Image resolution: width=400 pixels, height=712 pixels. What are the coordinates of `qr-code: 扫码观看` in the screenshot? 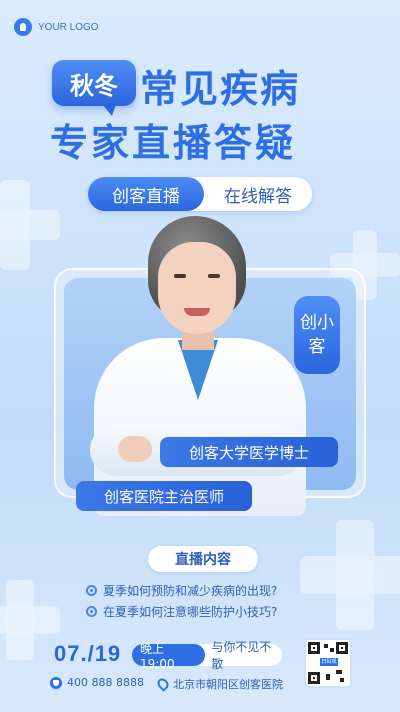 It's located at (328, 663).